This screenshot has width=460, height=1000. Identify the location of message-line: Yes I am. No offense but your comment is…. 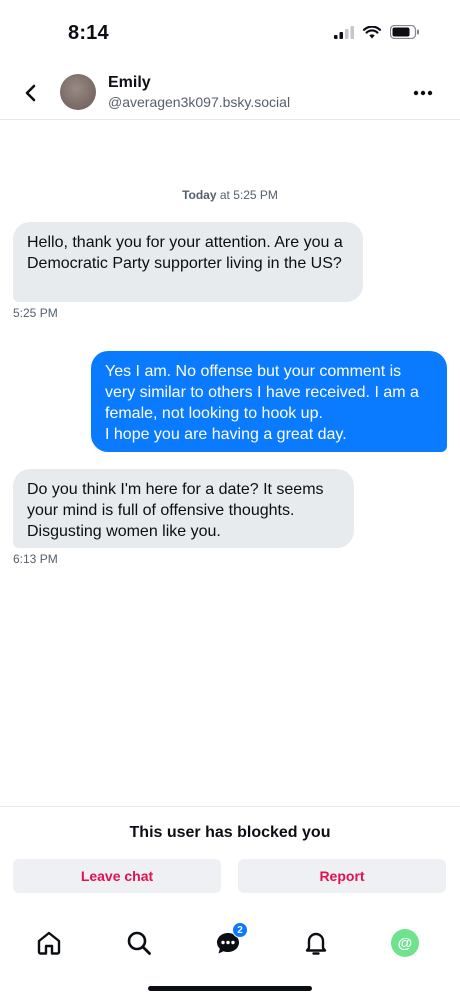
(262, 392).